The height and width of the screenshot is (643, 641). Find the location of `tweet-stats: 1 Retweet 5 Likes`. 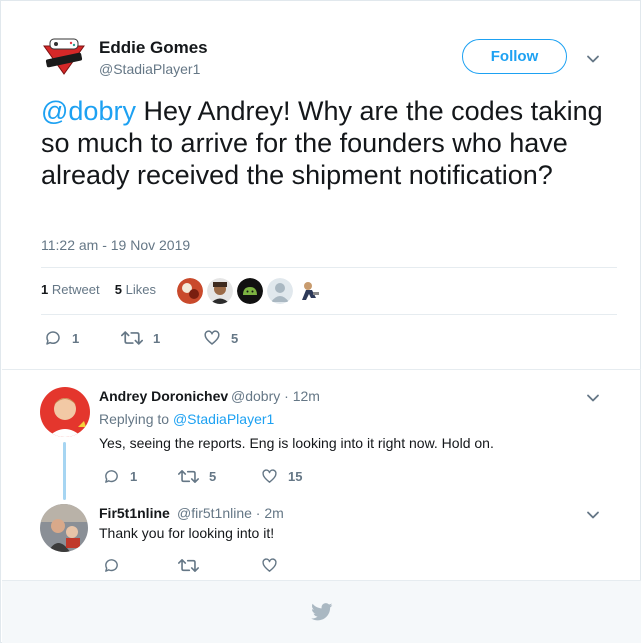

tweet-stats: 1 Retweet 5 Likes is located at coordinates (98, 289).